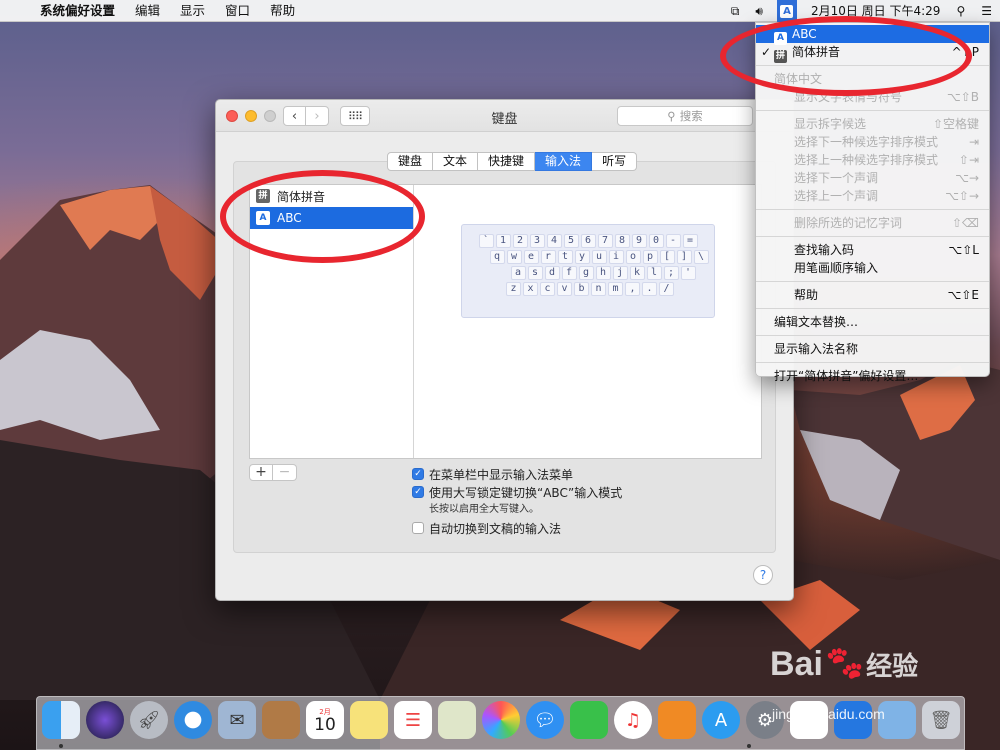 The width and height of the screenshot is (1000, 750). What do you see at coordinates (325, 720) in the screenshot?
I see `calendar-icon: 2月 10` at bounding box center [325, 720].